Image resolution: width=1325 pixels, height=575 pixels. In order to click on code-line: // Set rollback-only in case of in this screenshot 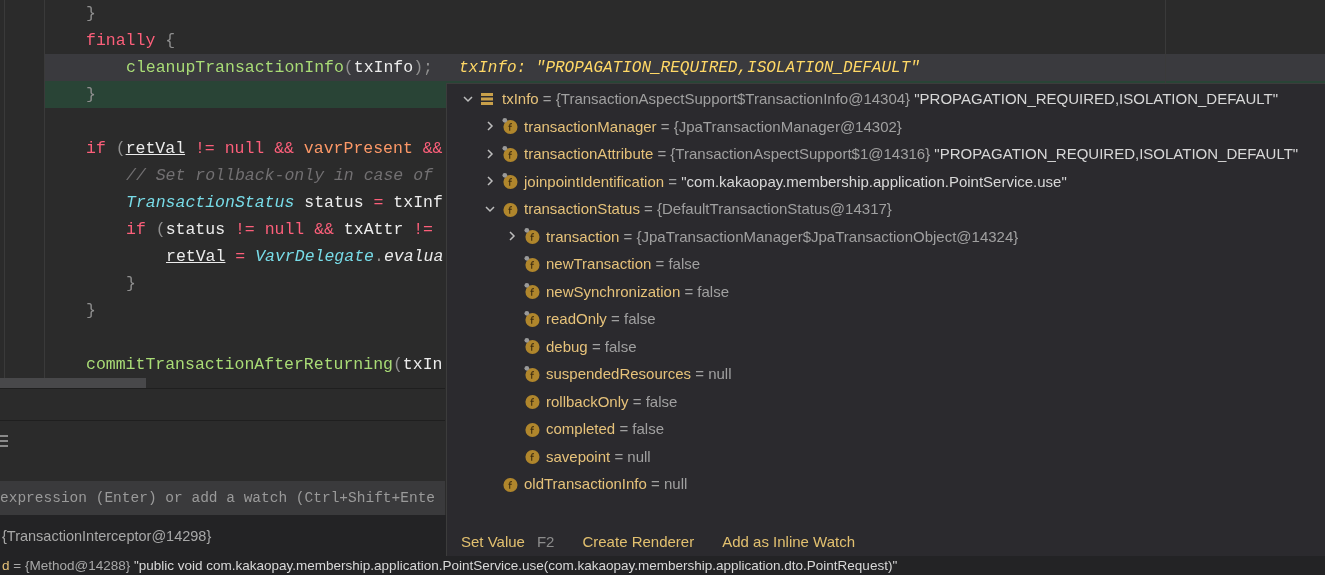, I will do `click(279, 175)`.